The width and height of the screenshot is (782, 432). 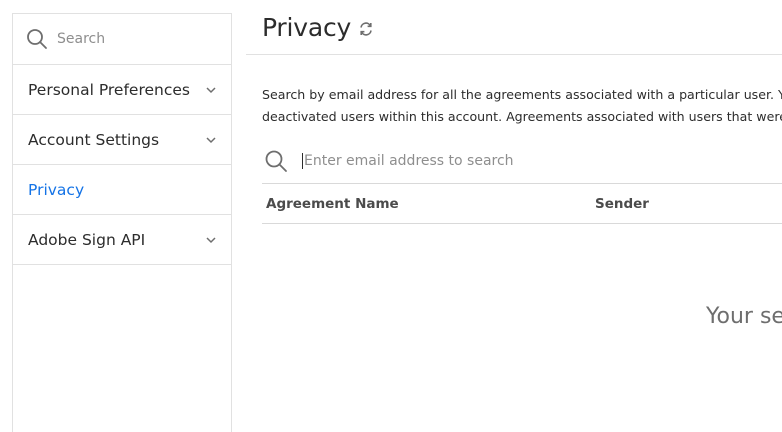 What do you see at coordinates (502, 160) in the screenshot?
I see `email-search-input` at bounding box center [502, 160].